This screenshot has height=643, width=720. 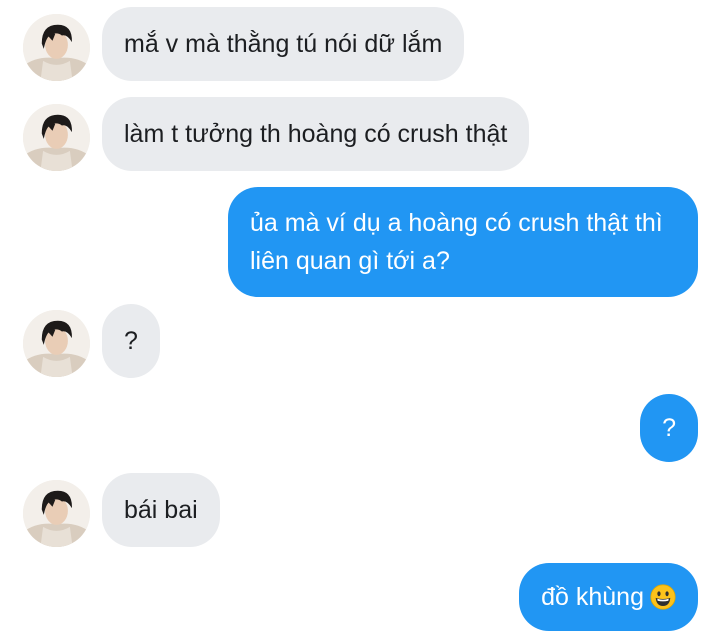 I want to click on message-bubble-outgoing: ?, so click(x=669, y=428).